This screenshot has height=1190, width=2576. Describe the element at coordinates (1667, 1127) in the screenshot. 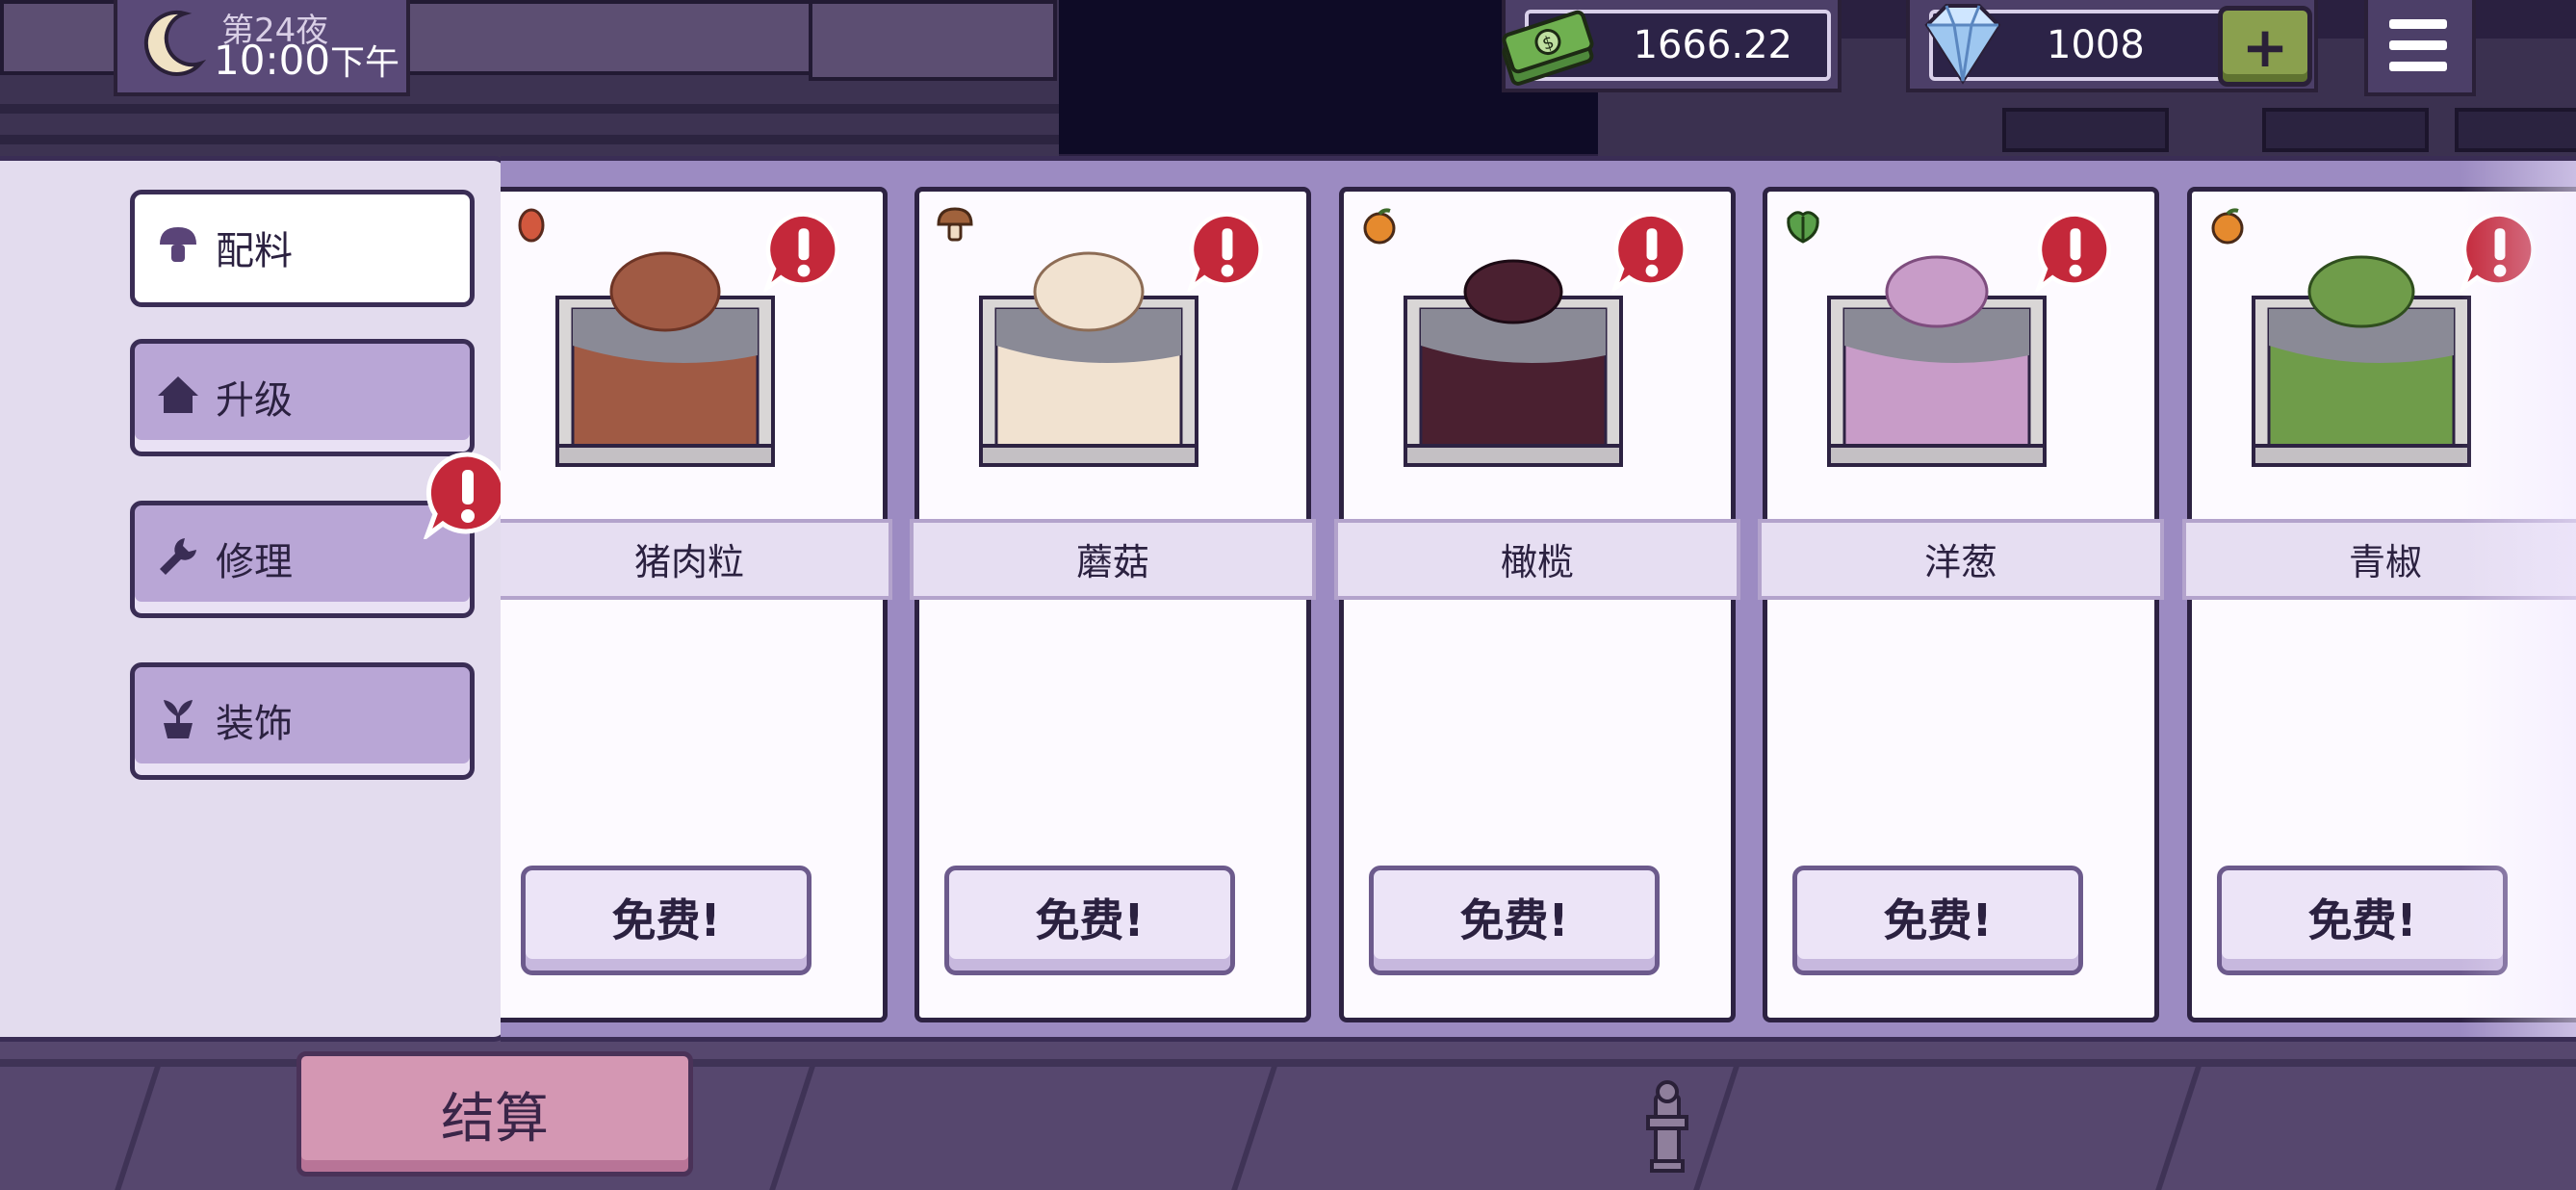

I see `fire-hydrant-icon` at that location.